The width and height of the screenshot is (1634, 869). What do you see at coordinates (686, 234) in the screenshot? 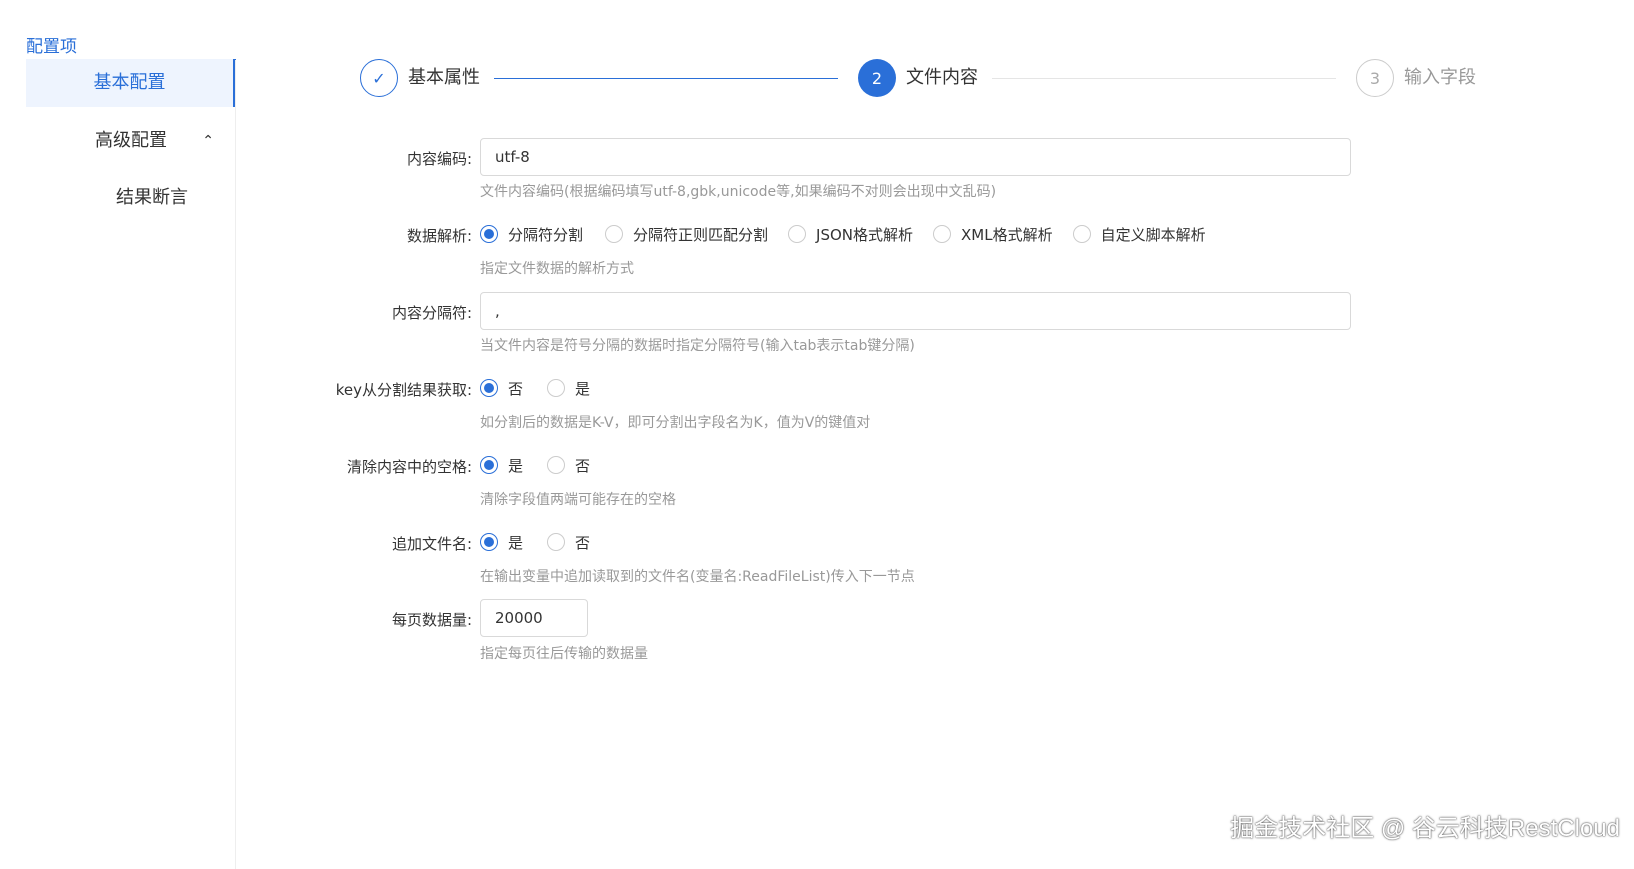
I see `parse-option-regex: 分隔符正则匹配分割` at bounding box center [686, 234].